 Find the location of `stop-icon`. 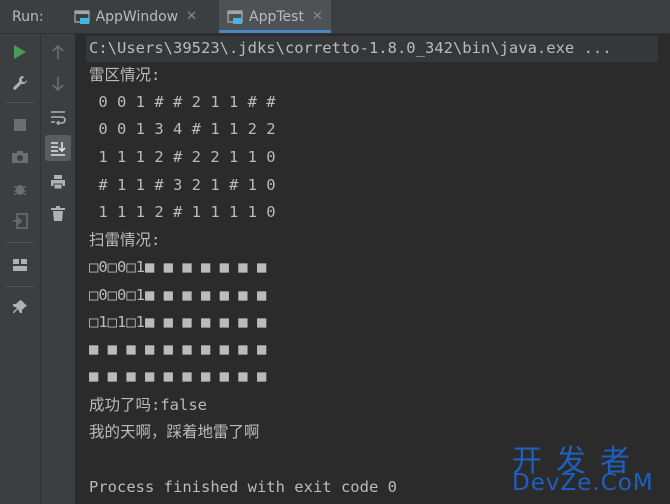

stop-icon is located at coordinates (20, 125).